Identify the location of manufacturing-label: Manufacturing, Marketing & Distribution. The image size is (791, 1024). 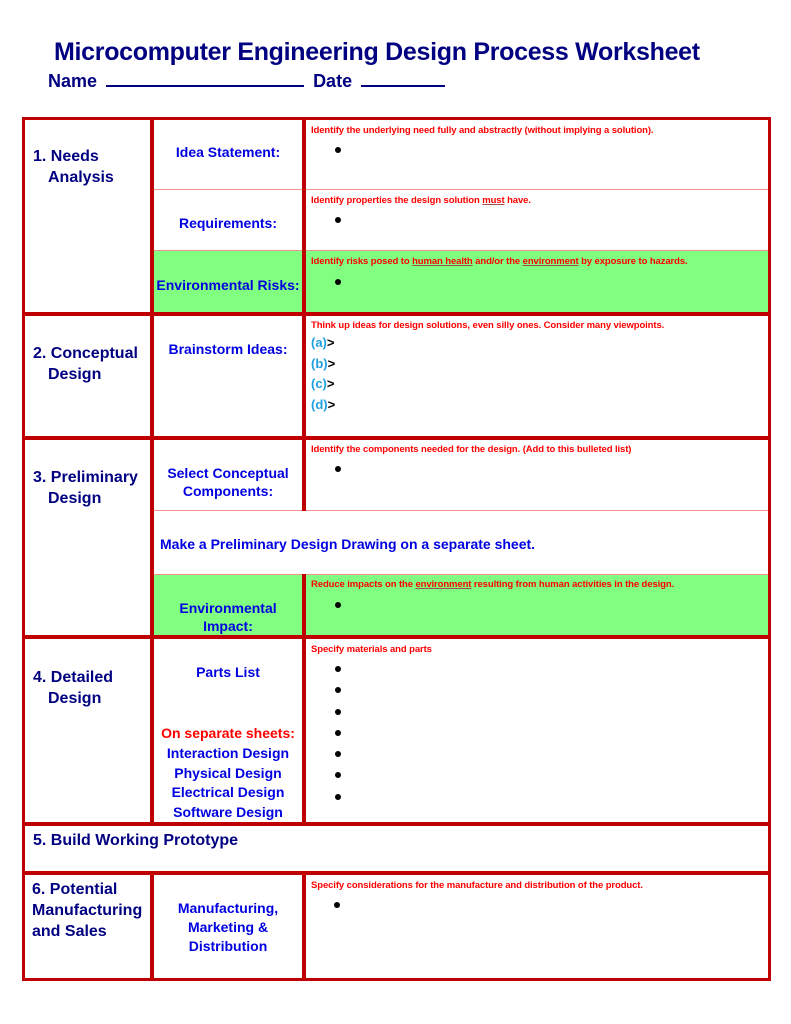
(228, 927).